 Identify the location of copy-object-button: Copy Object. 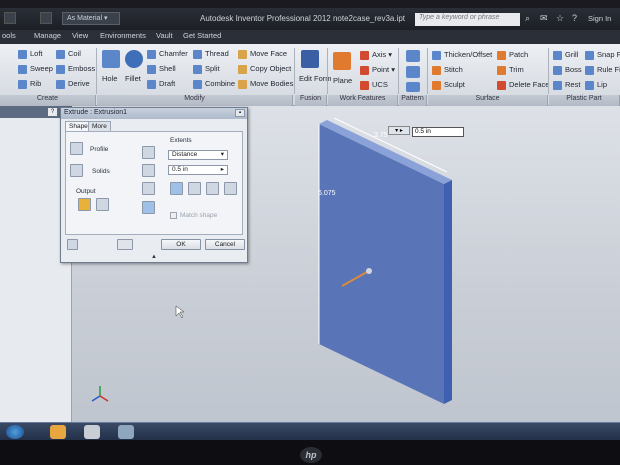
(264, 69).